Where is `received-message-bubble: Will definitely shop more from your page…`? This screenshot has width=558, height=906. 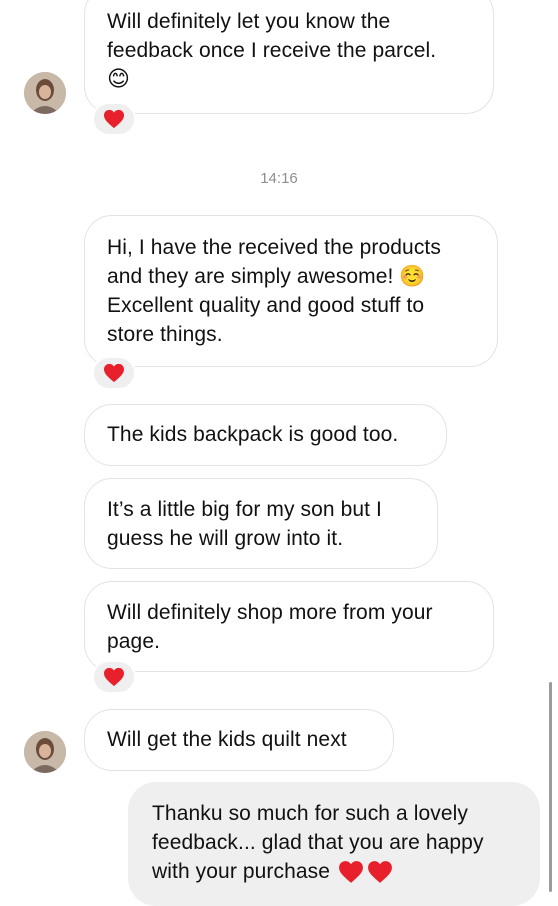 received-message-bubble: Will definitely shop more from your page… is located at coordinates (289, 626).